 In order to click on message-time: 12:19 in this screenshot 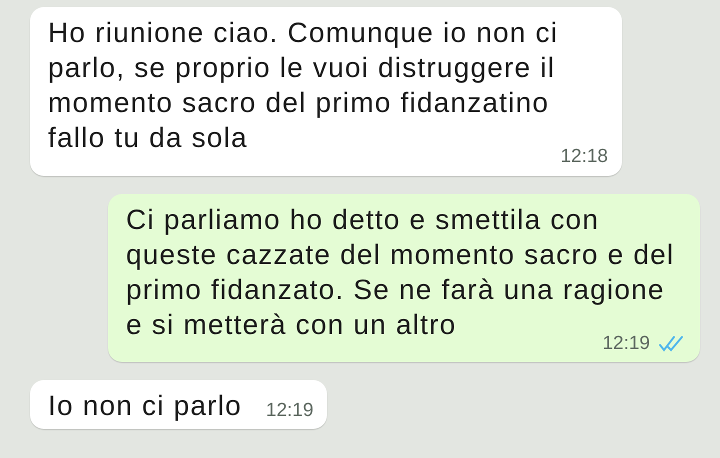, I will do `click(290, 410)`.